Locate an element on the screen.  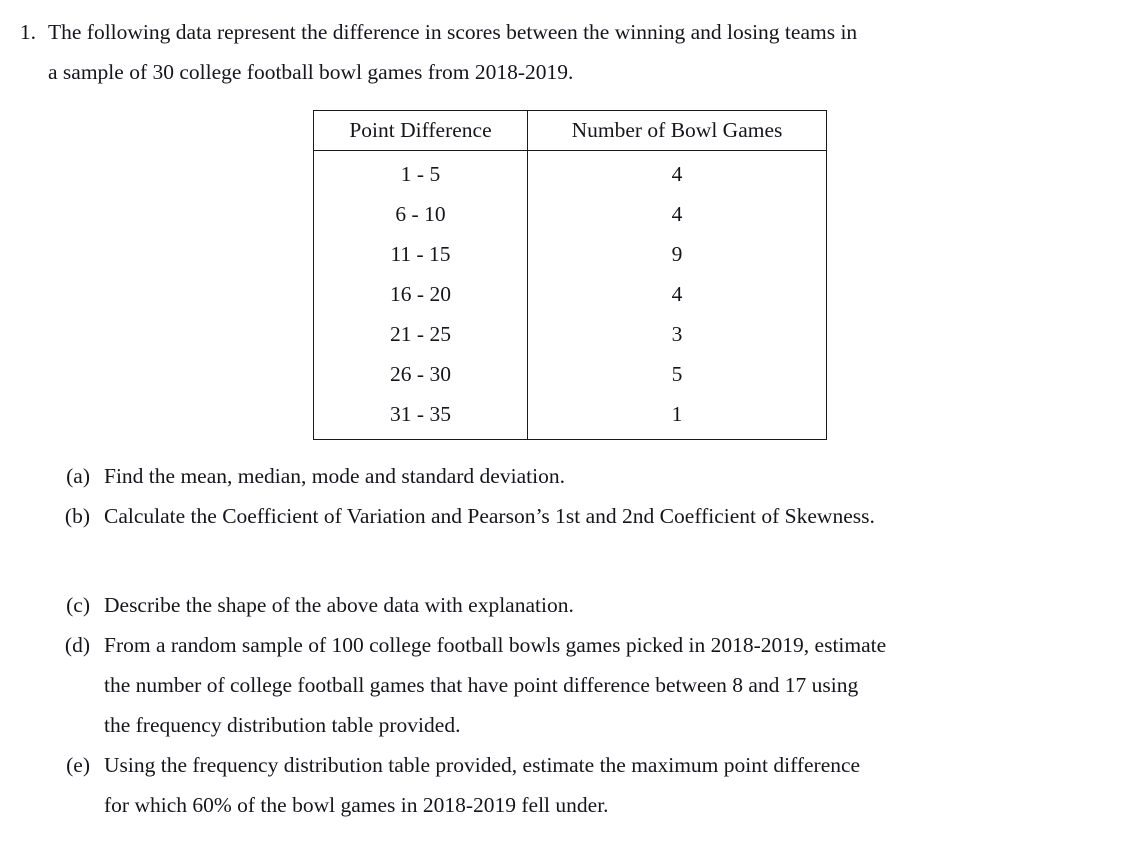
table-header: Point Difference Number of Bowl Games is located at coordinates (570, 130).